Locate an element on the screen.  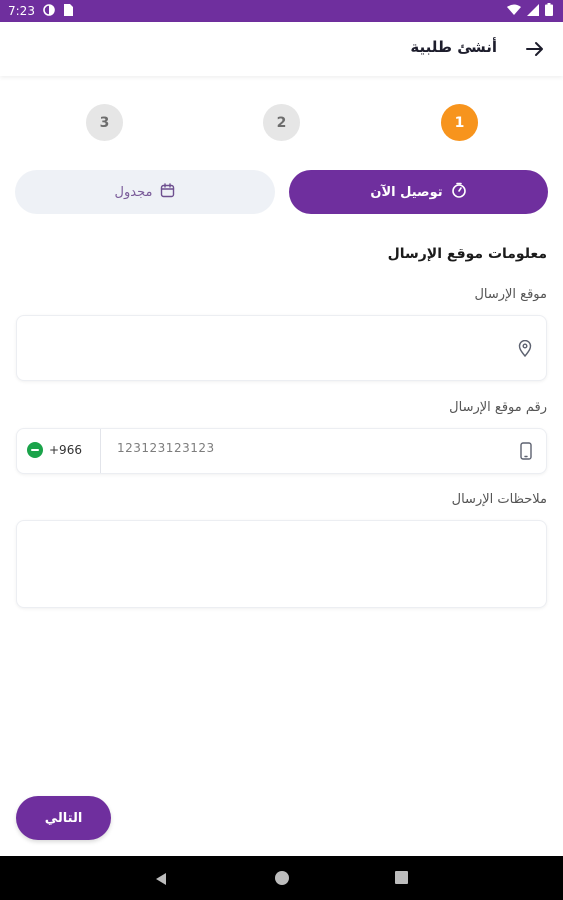
sync-icon is located at coordinates (49, 11).